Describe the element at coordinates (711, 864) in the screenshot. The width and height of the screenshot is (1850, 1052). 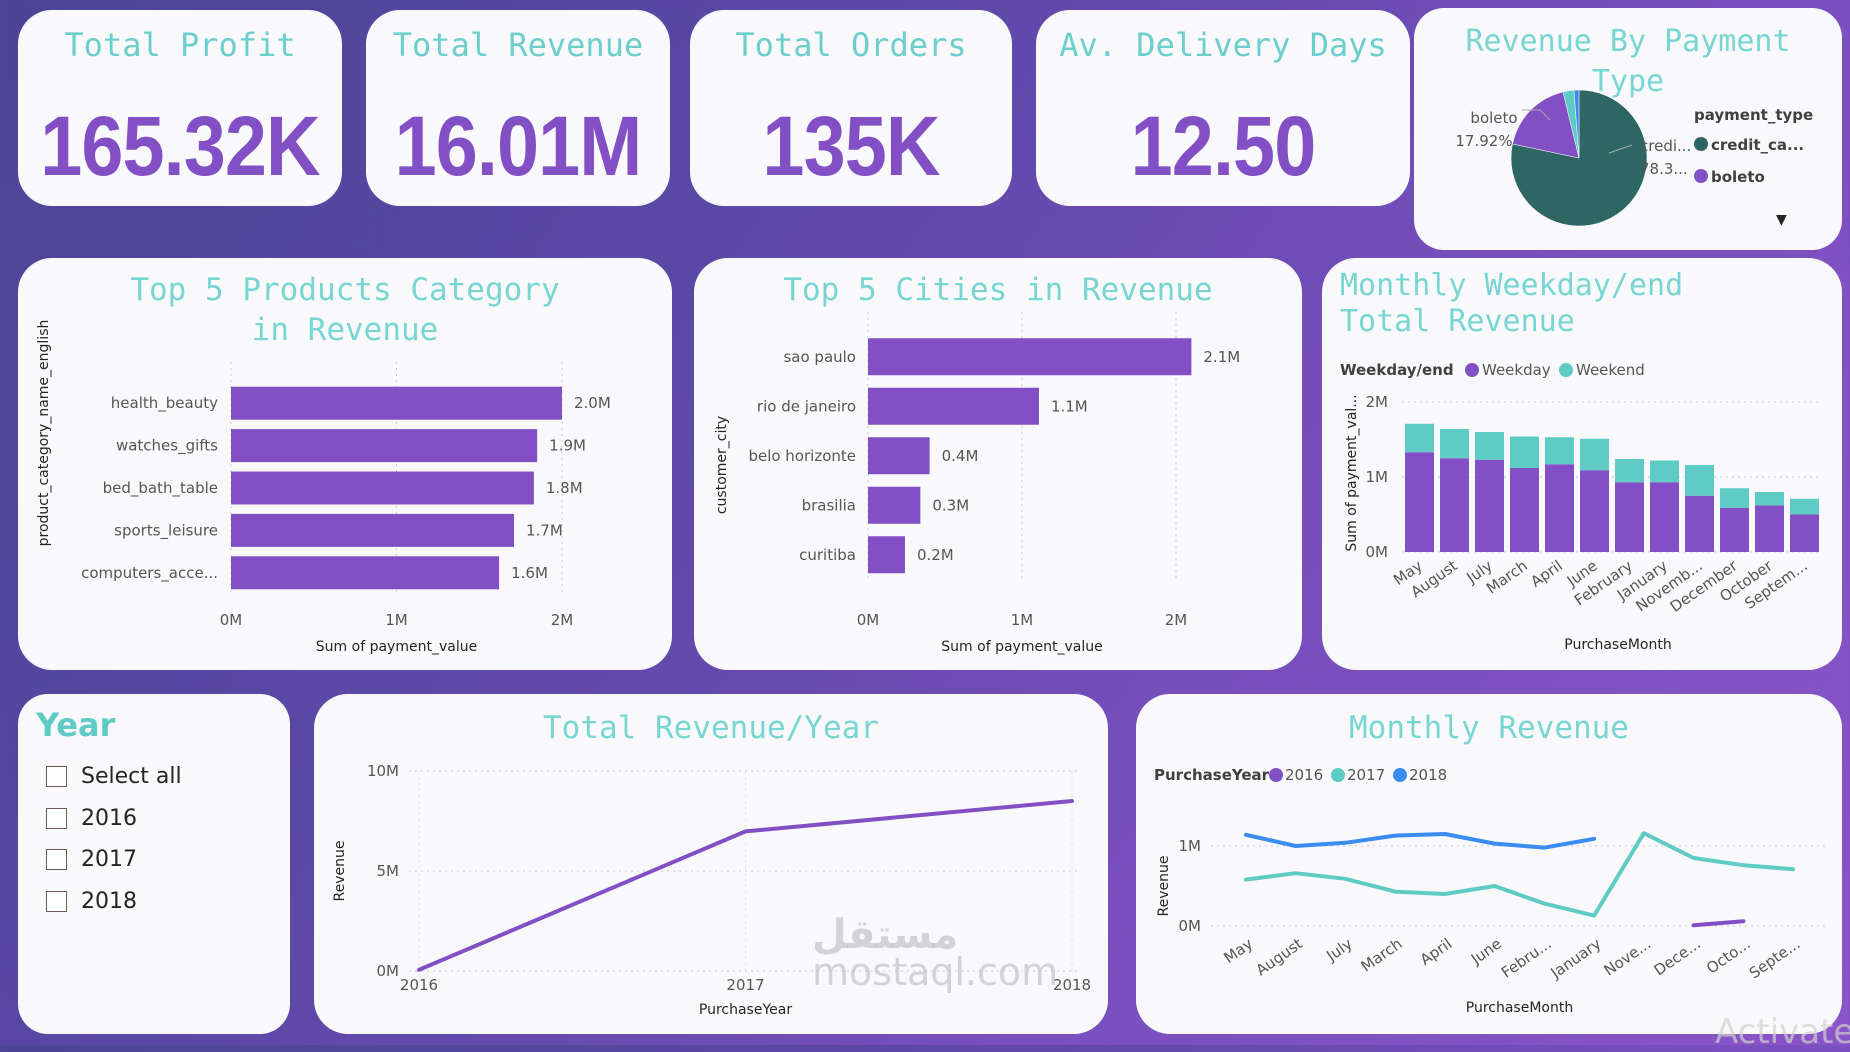
I see `revenue-per-year-line-chart: 0M 5M 10M 2016 2017 2018 PurchaseYear Revenue` at that location.